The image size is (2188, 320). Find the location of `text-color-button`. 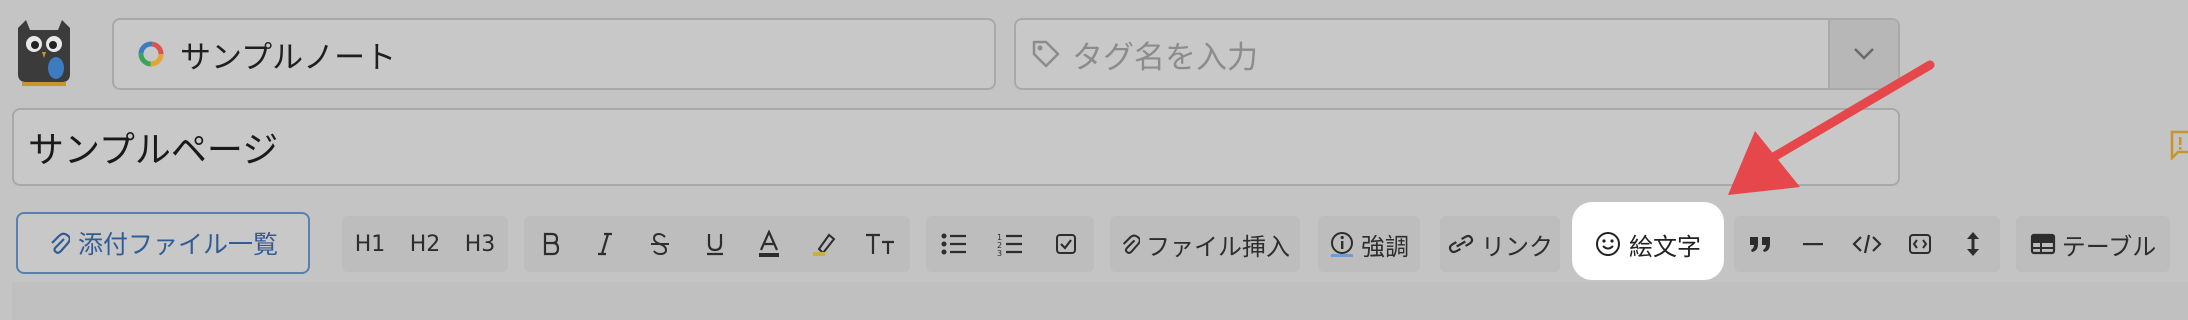

text-color-button is located at coordinates (769, 244).